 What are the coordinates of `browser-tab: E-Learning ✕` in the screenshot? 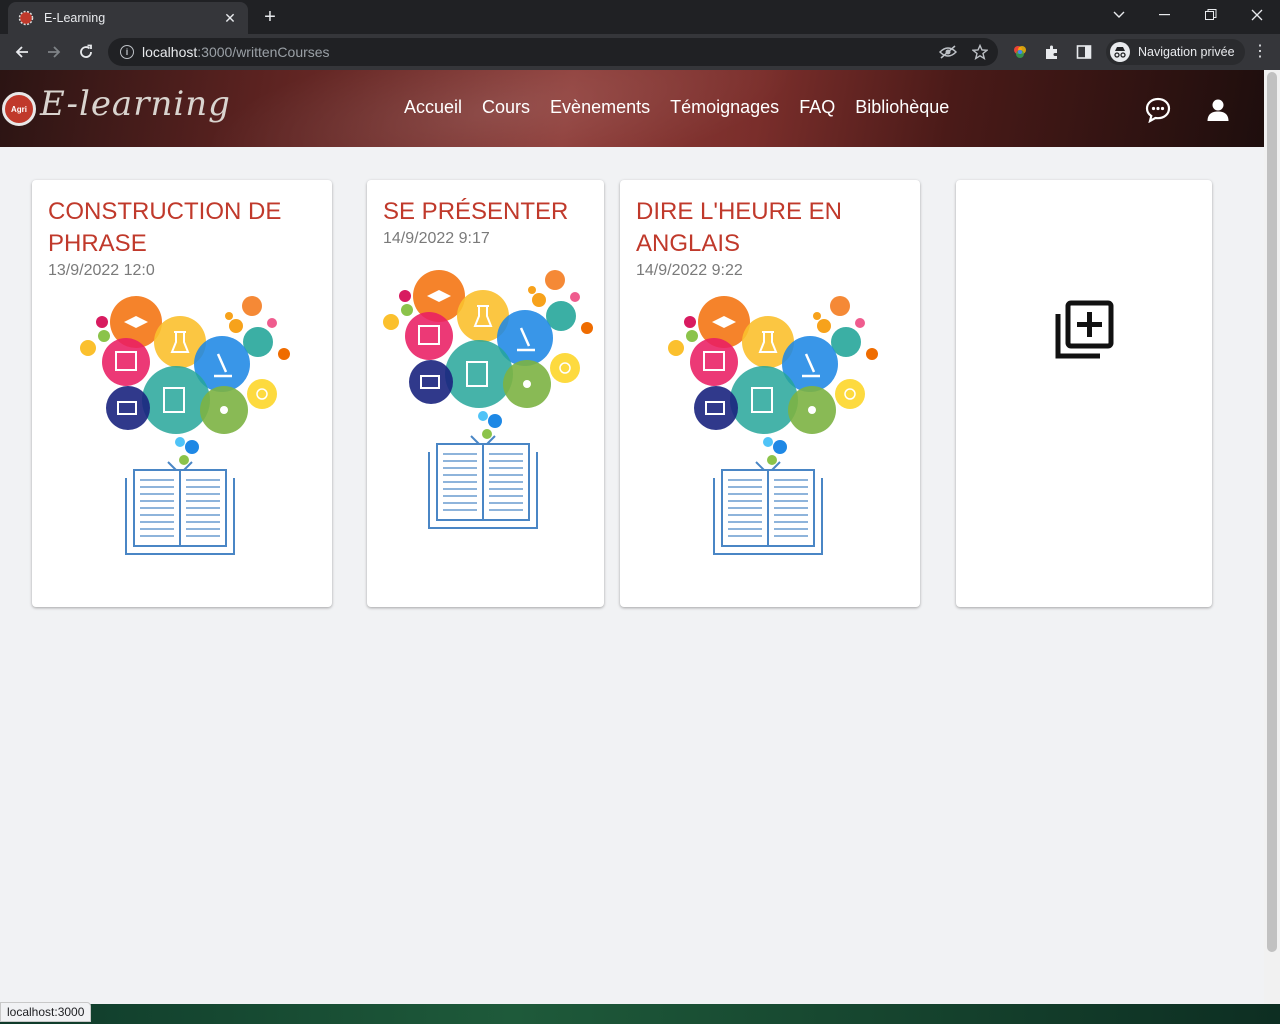 It's located at (128, 18).